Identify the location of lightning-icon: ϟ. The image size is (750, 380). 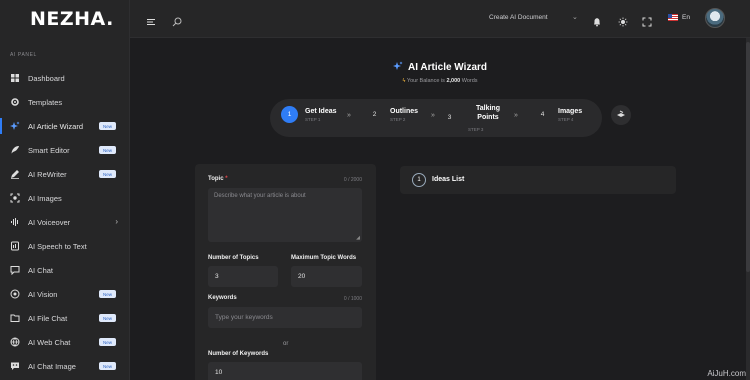
(404, 81).